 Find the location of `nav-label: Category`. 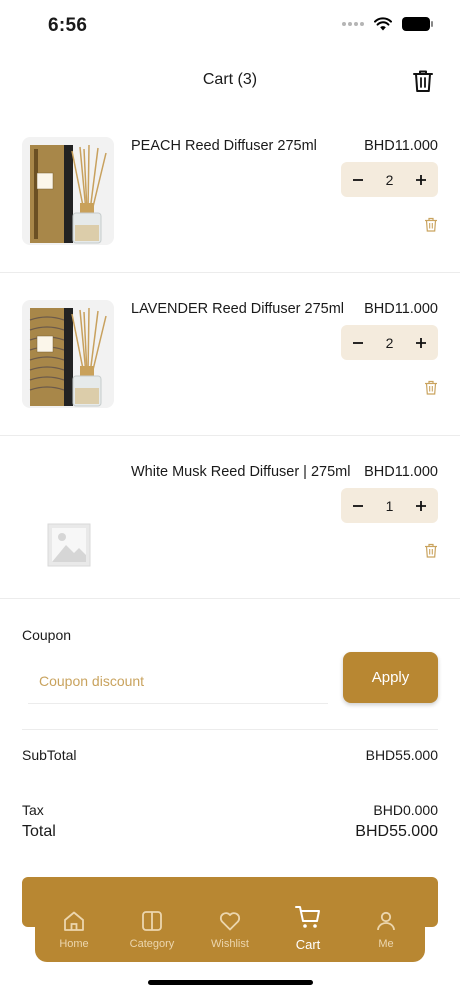

nav-label: Category is located at coordinates (152, 944).